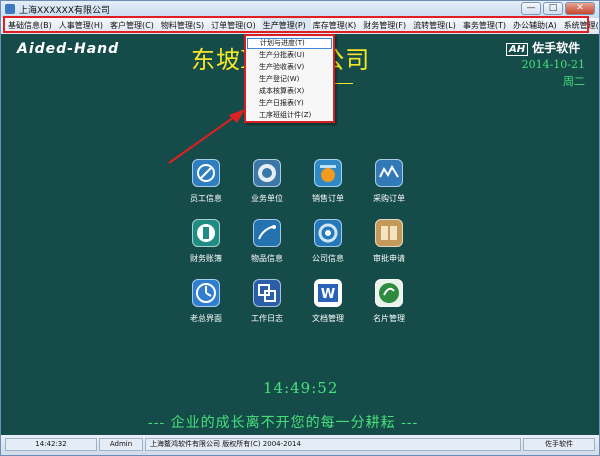 This screenshot has width=600, height=456. I want to click on minimize-button: —, so click(531, 8).